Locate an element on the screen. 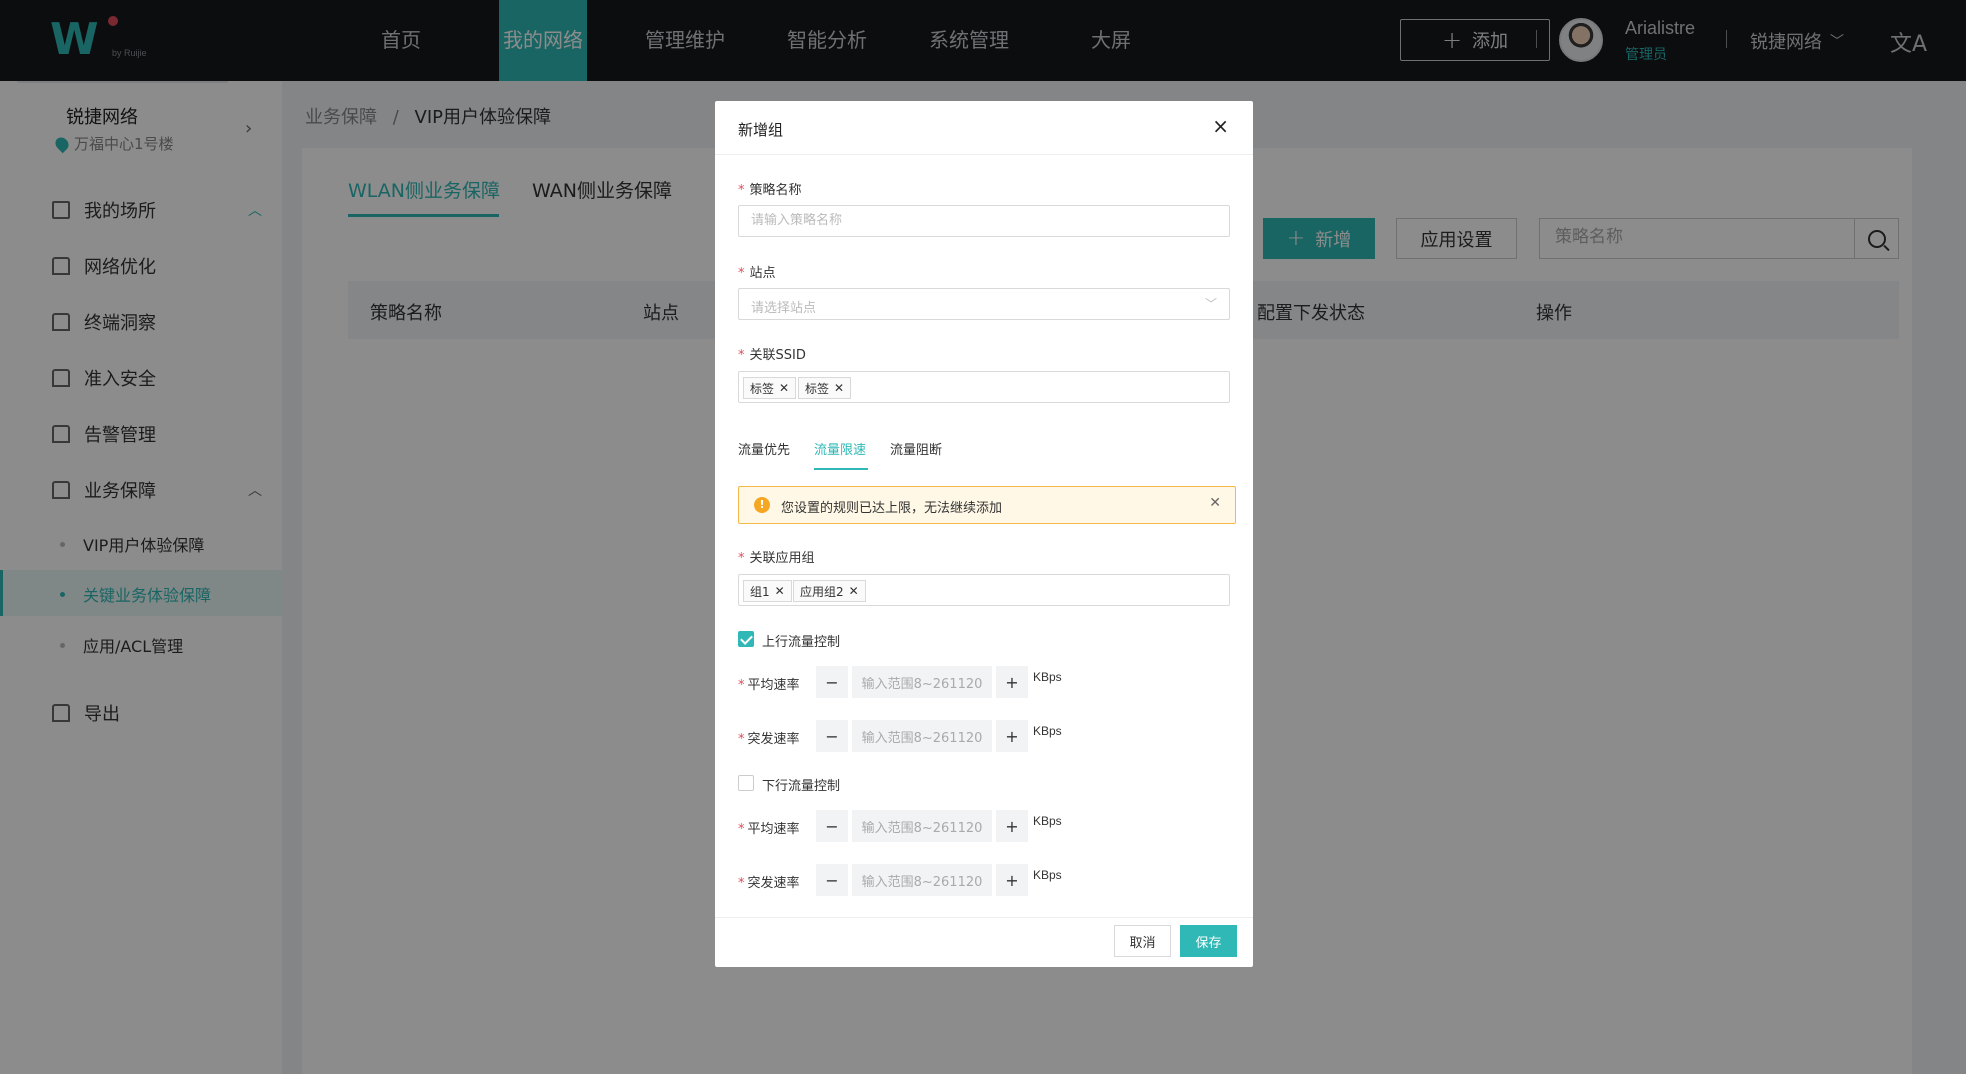 The image size is (1966, 1074). dialog-title: 新增组 is located at coordinates (761, 130).